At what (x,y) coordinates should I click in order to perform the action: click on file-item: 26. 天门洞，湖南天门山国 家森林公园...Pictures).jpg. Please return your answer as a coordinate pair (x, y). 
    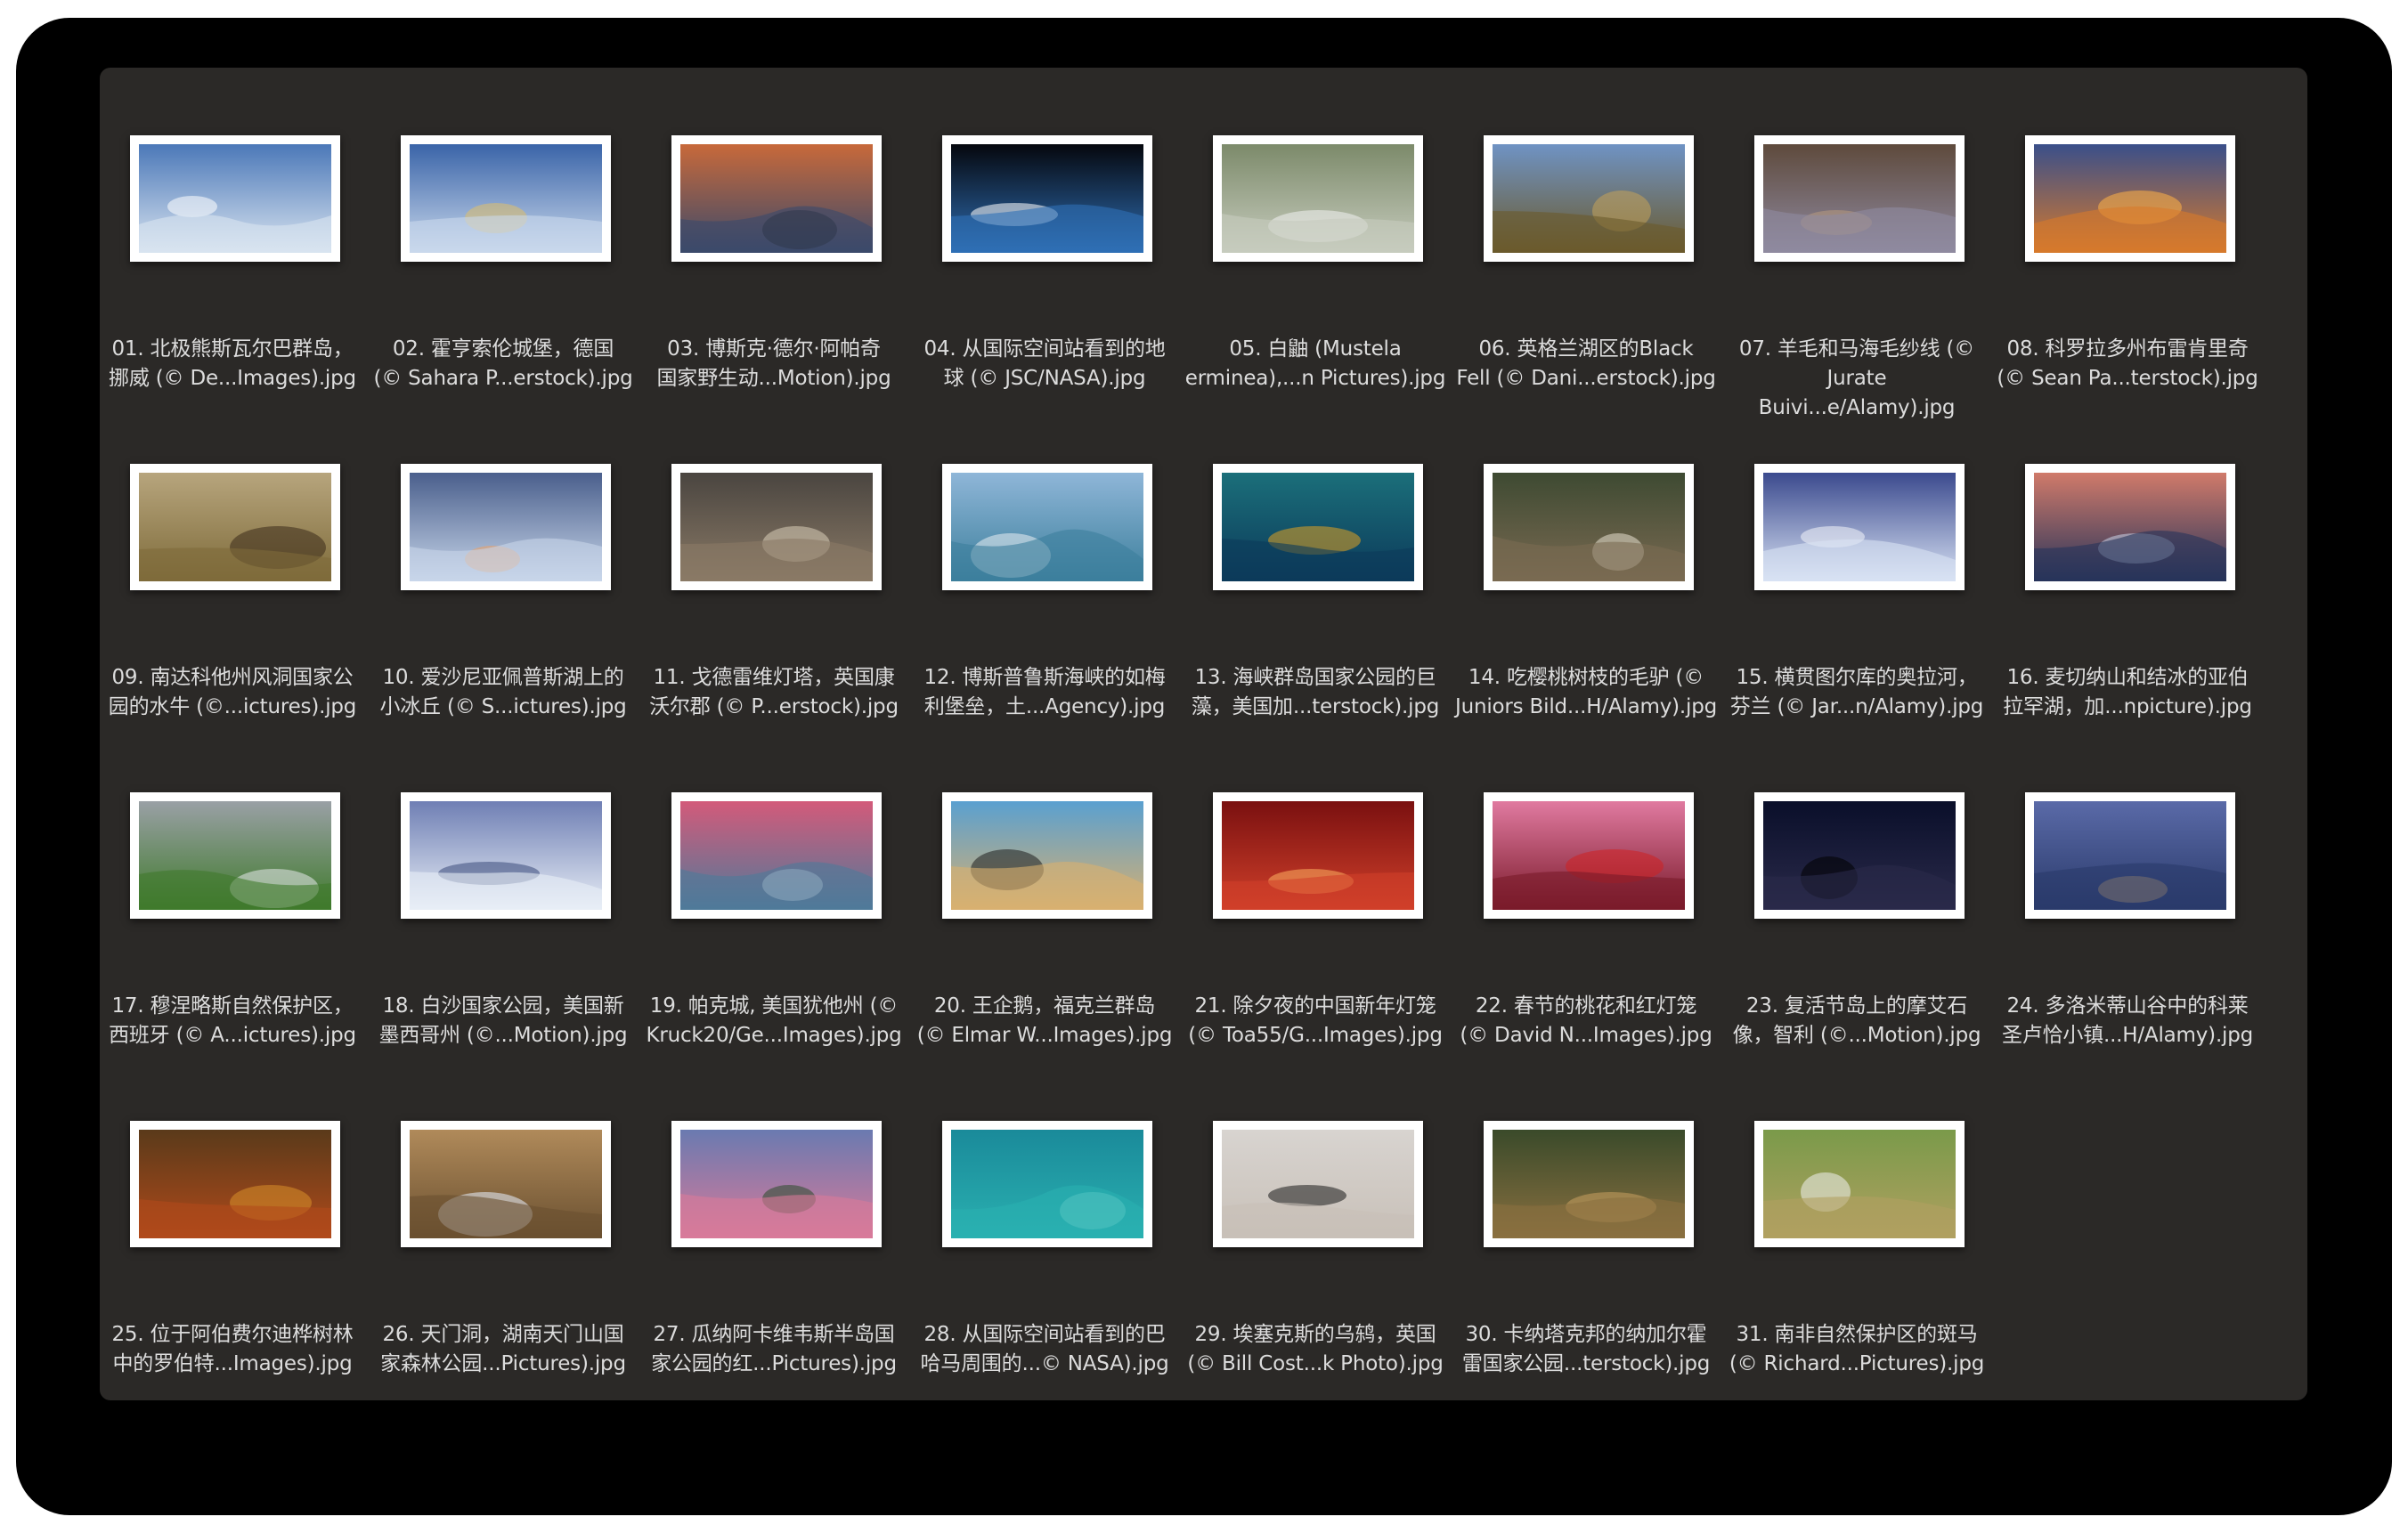
    Looking at the image, I should click on (503, 1224).